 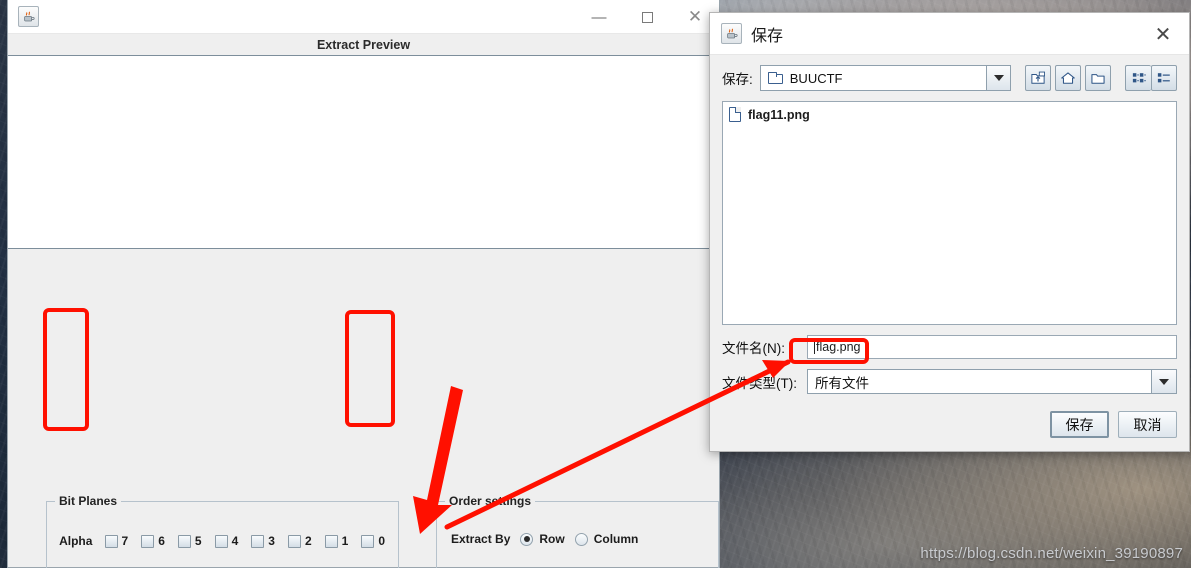 I want to click on save-in-value-wrap: BUUCTF, so click(x=802, y=78).